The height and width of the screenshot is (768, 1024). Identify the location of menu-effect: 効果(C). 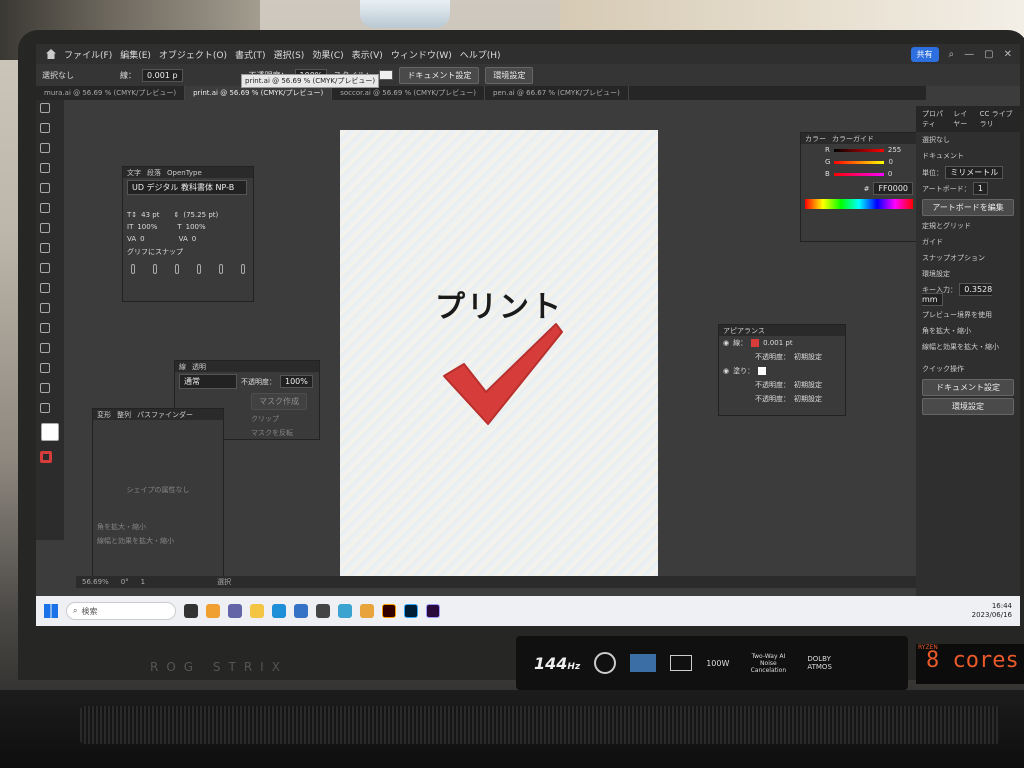
(327, 54).